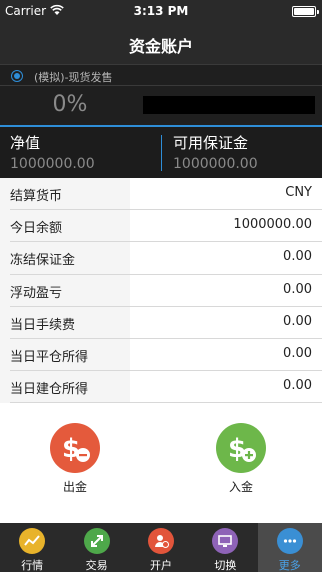 This screenshot has width=322, height=572. I want to click on withdraw-label: 出金, so click(74, 487).